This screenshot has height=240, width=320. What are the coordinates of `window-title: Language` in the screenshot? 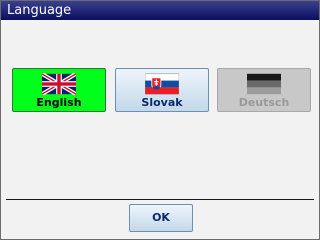 It's located at (39, 10).